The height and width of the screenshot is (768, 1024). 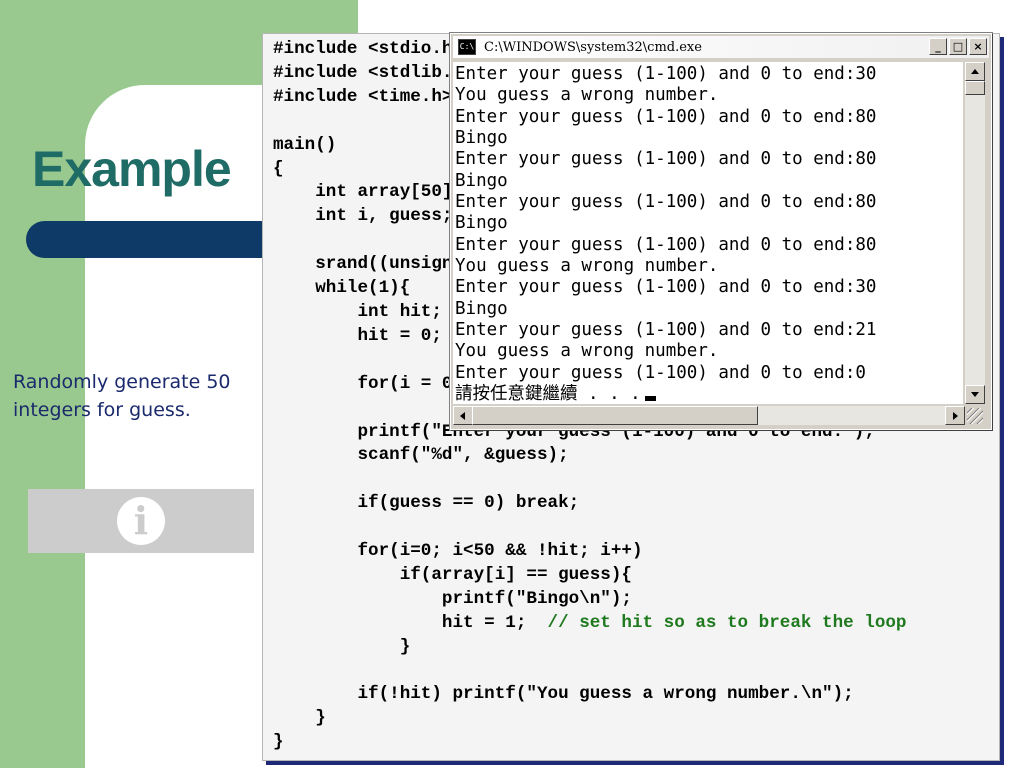 What do you see at coordinates (342, 288) in the screenshot?
I see `code-line: while(1){` at bounding box center [342, 288].